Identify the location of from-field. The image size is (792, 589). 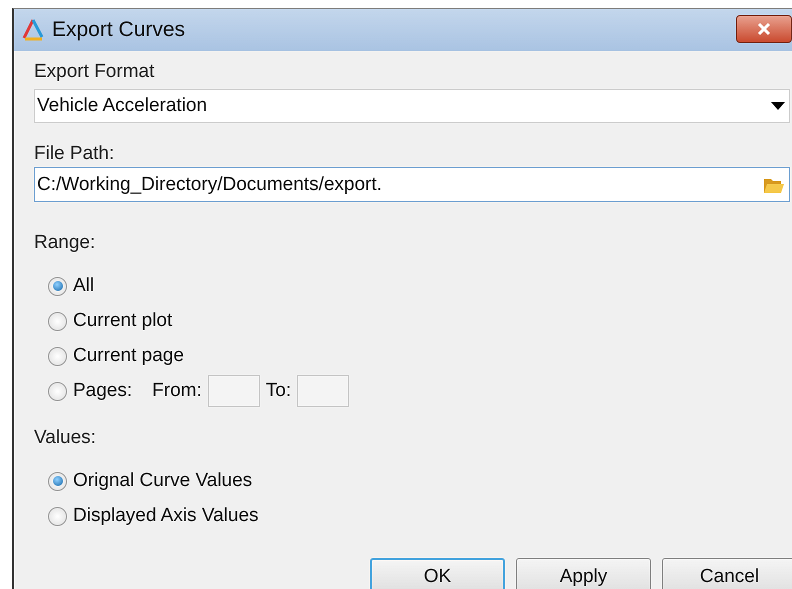
(234, 391).